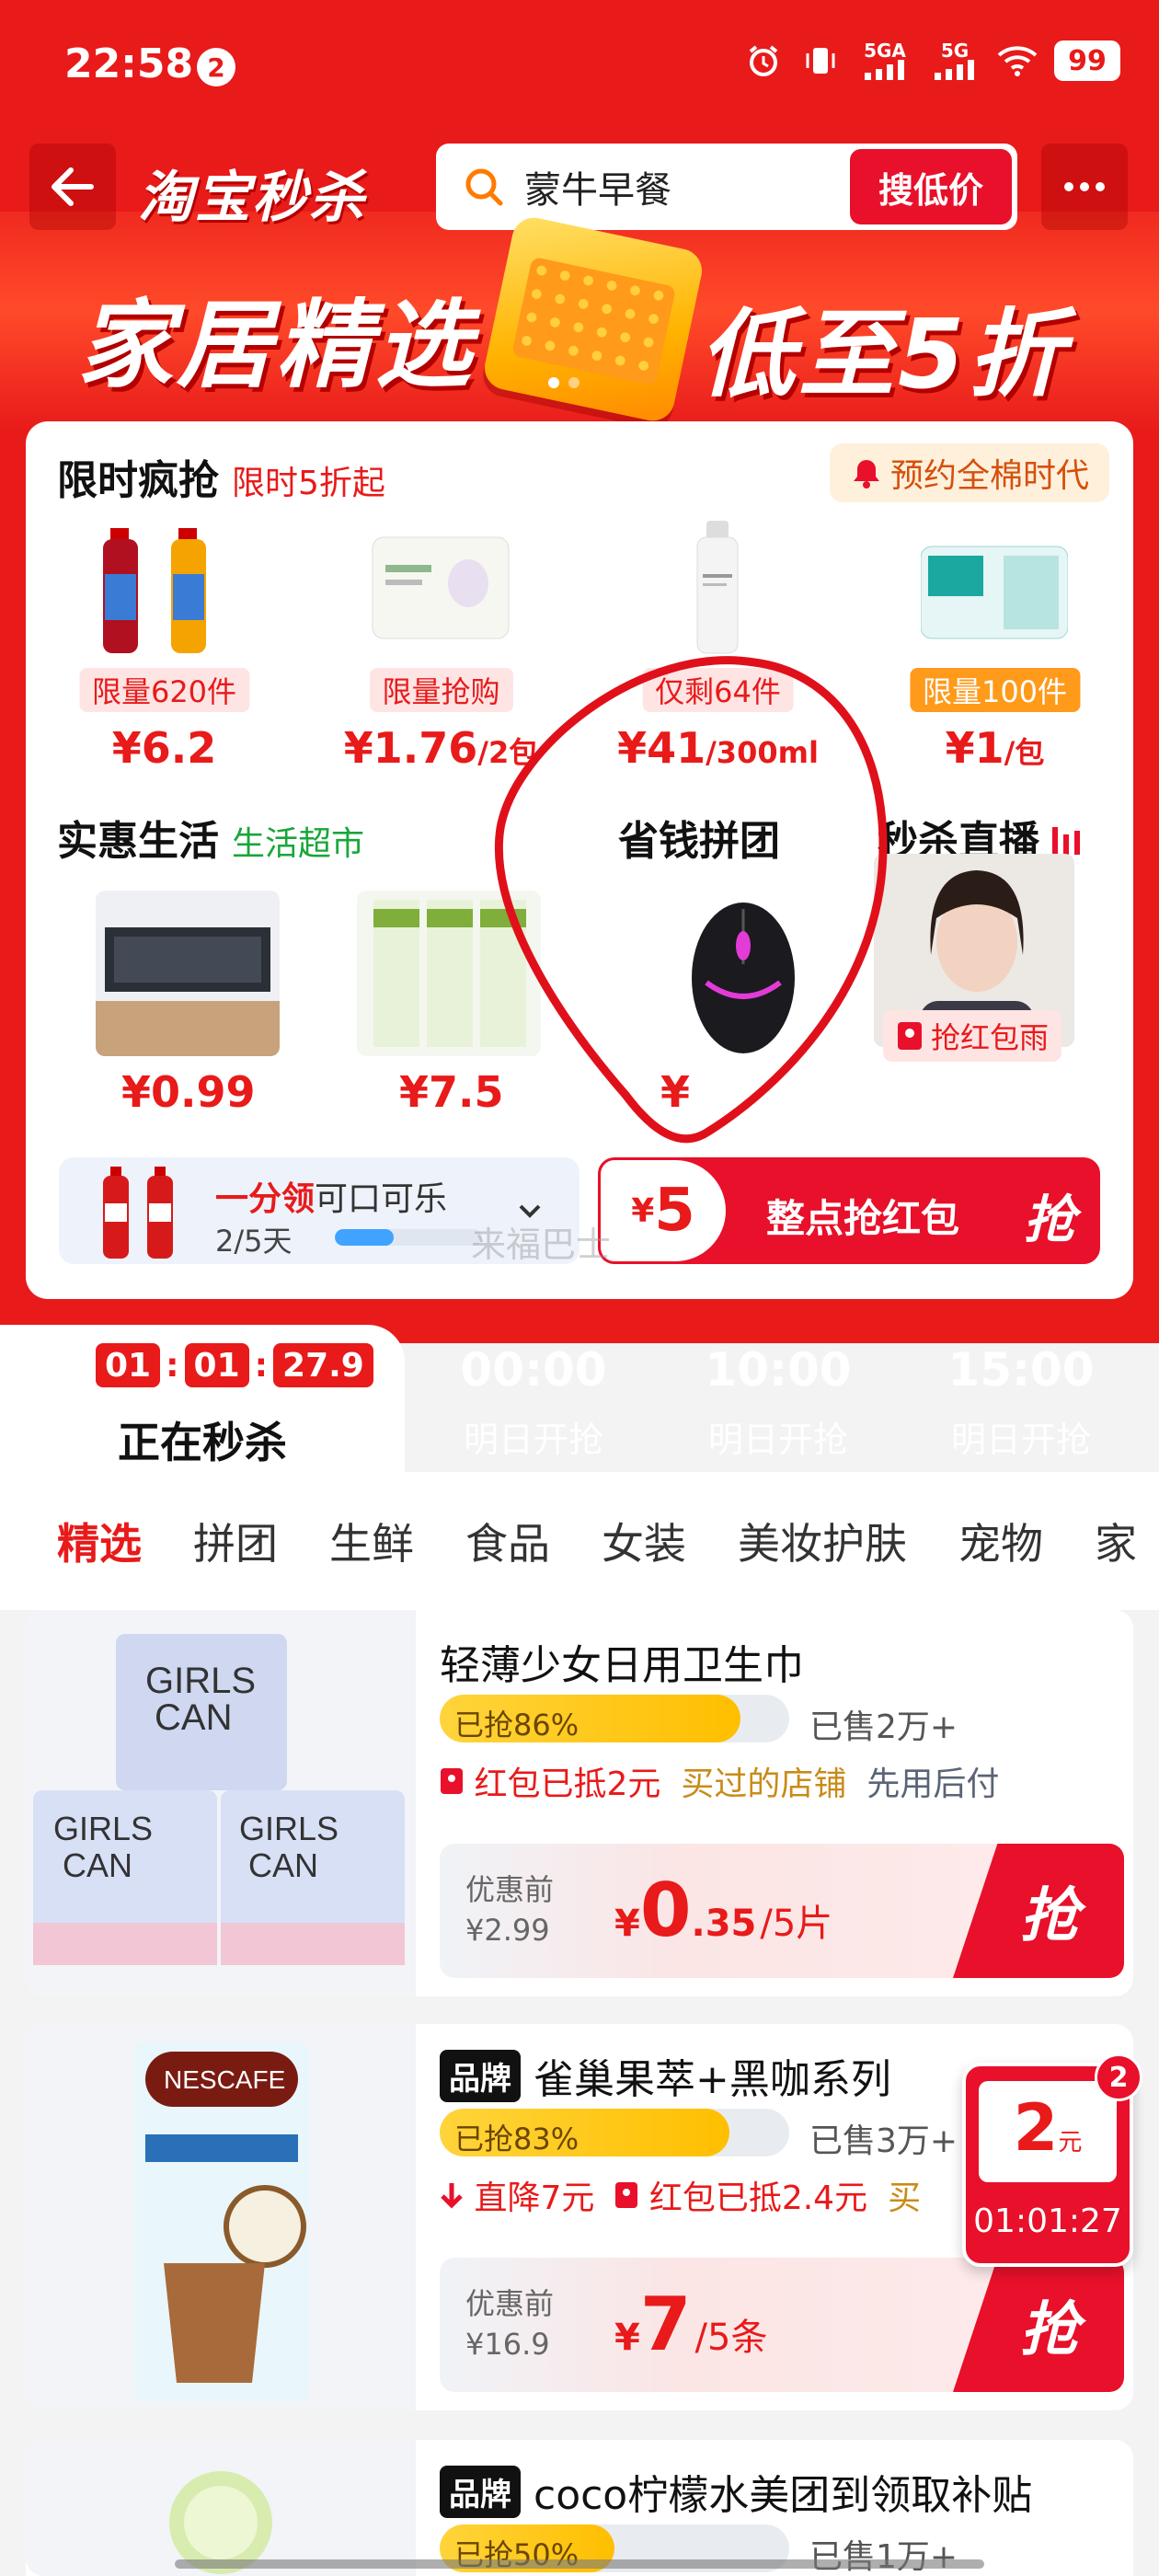  What do you see at coordinates (1047, 2221) in the screenshot?
I see `floating-coupon-countdown: 01:01:27` at bounding box center [1047, 2221].